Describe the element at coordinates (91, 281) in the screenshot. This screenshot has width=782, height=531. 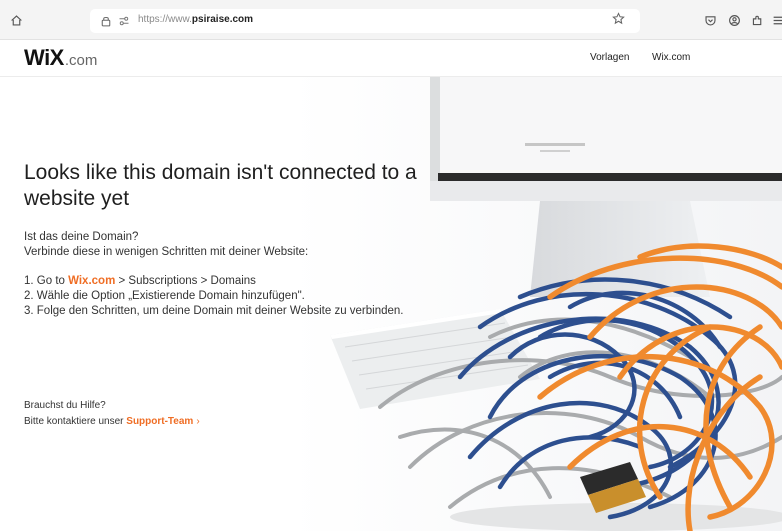
I see `wix-link: Wix.com` at that location.